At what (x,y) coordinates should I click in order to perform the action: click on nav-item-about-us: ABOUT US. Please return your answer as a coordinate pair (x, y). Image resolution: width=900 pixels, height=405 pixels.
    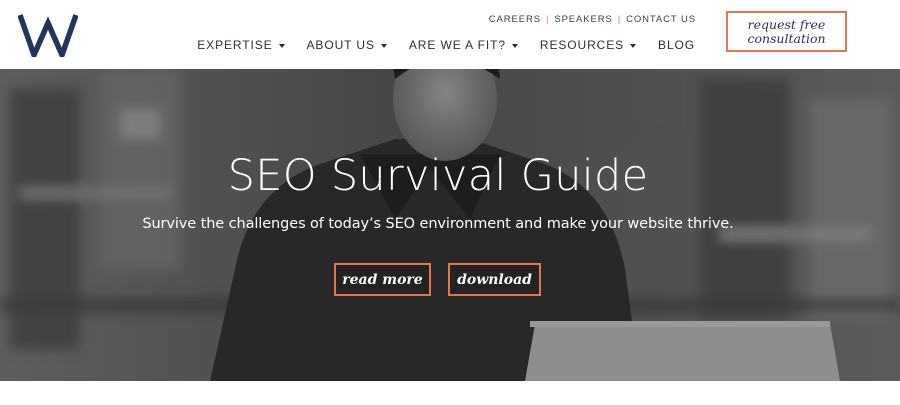
    Looking at the image, I should click on (347, 45).